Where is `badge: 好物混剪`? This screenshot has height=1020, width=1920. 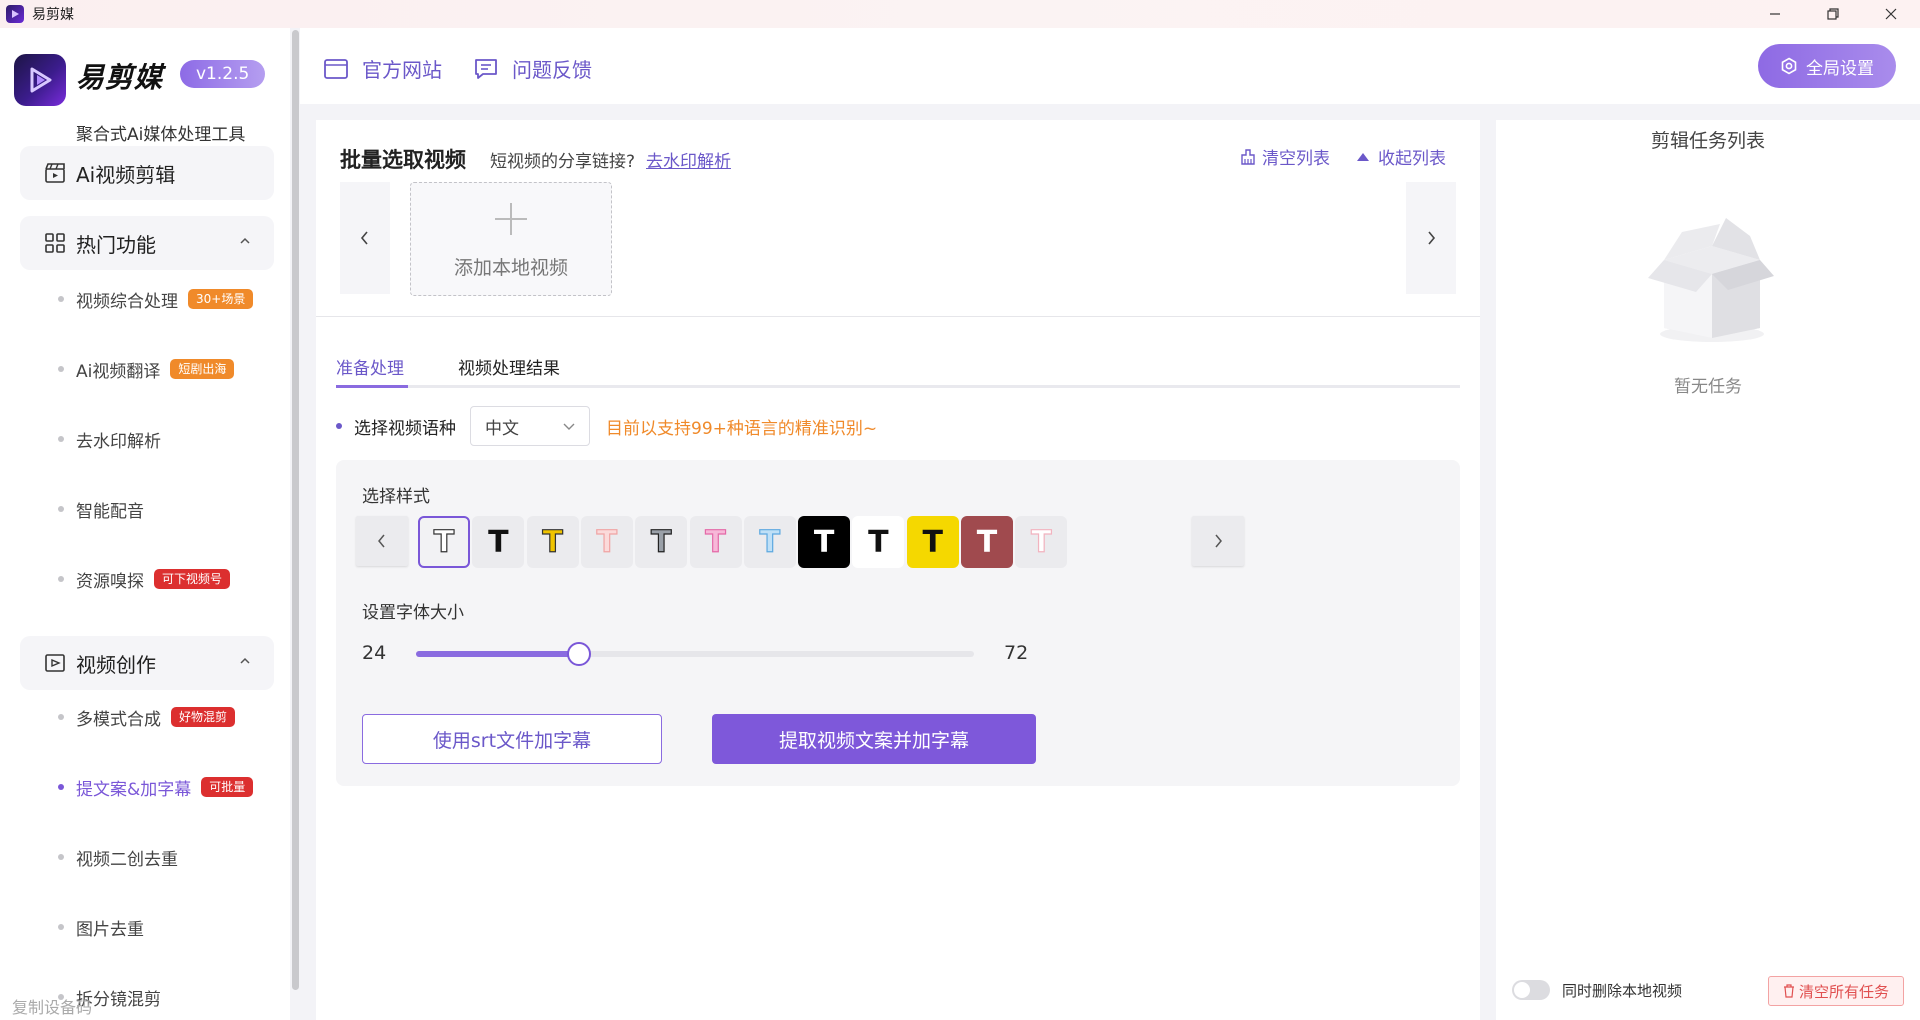
badge: 好物混剪 is located at coordinates (203, 717).